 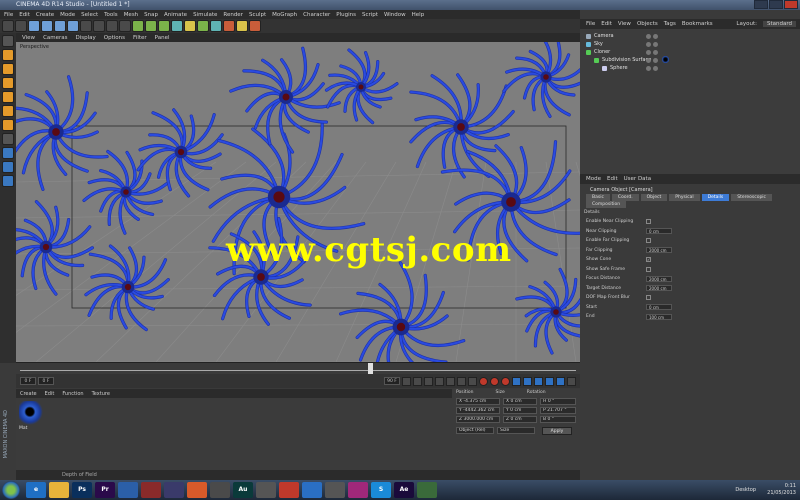 I want to click on coord-field: H 0 °, so click(x=558, y=401).